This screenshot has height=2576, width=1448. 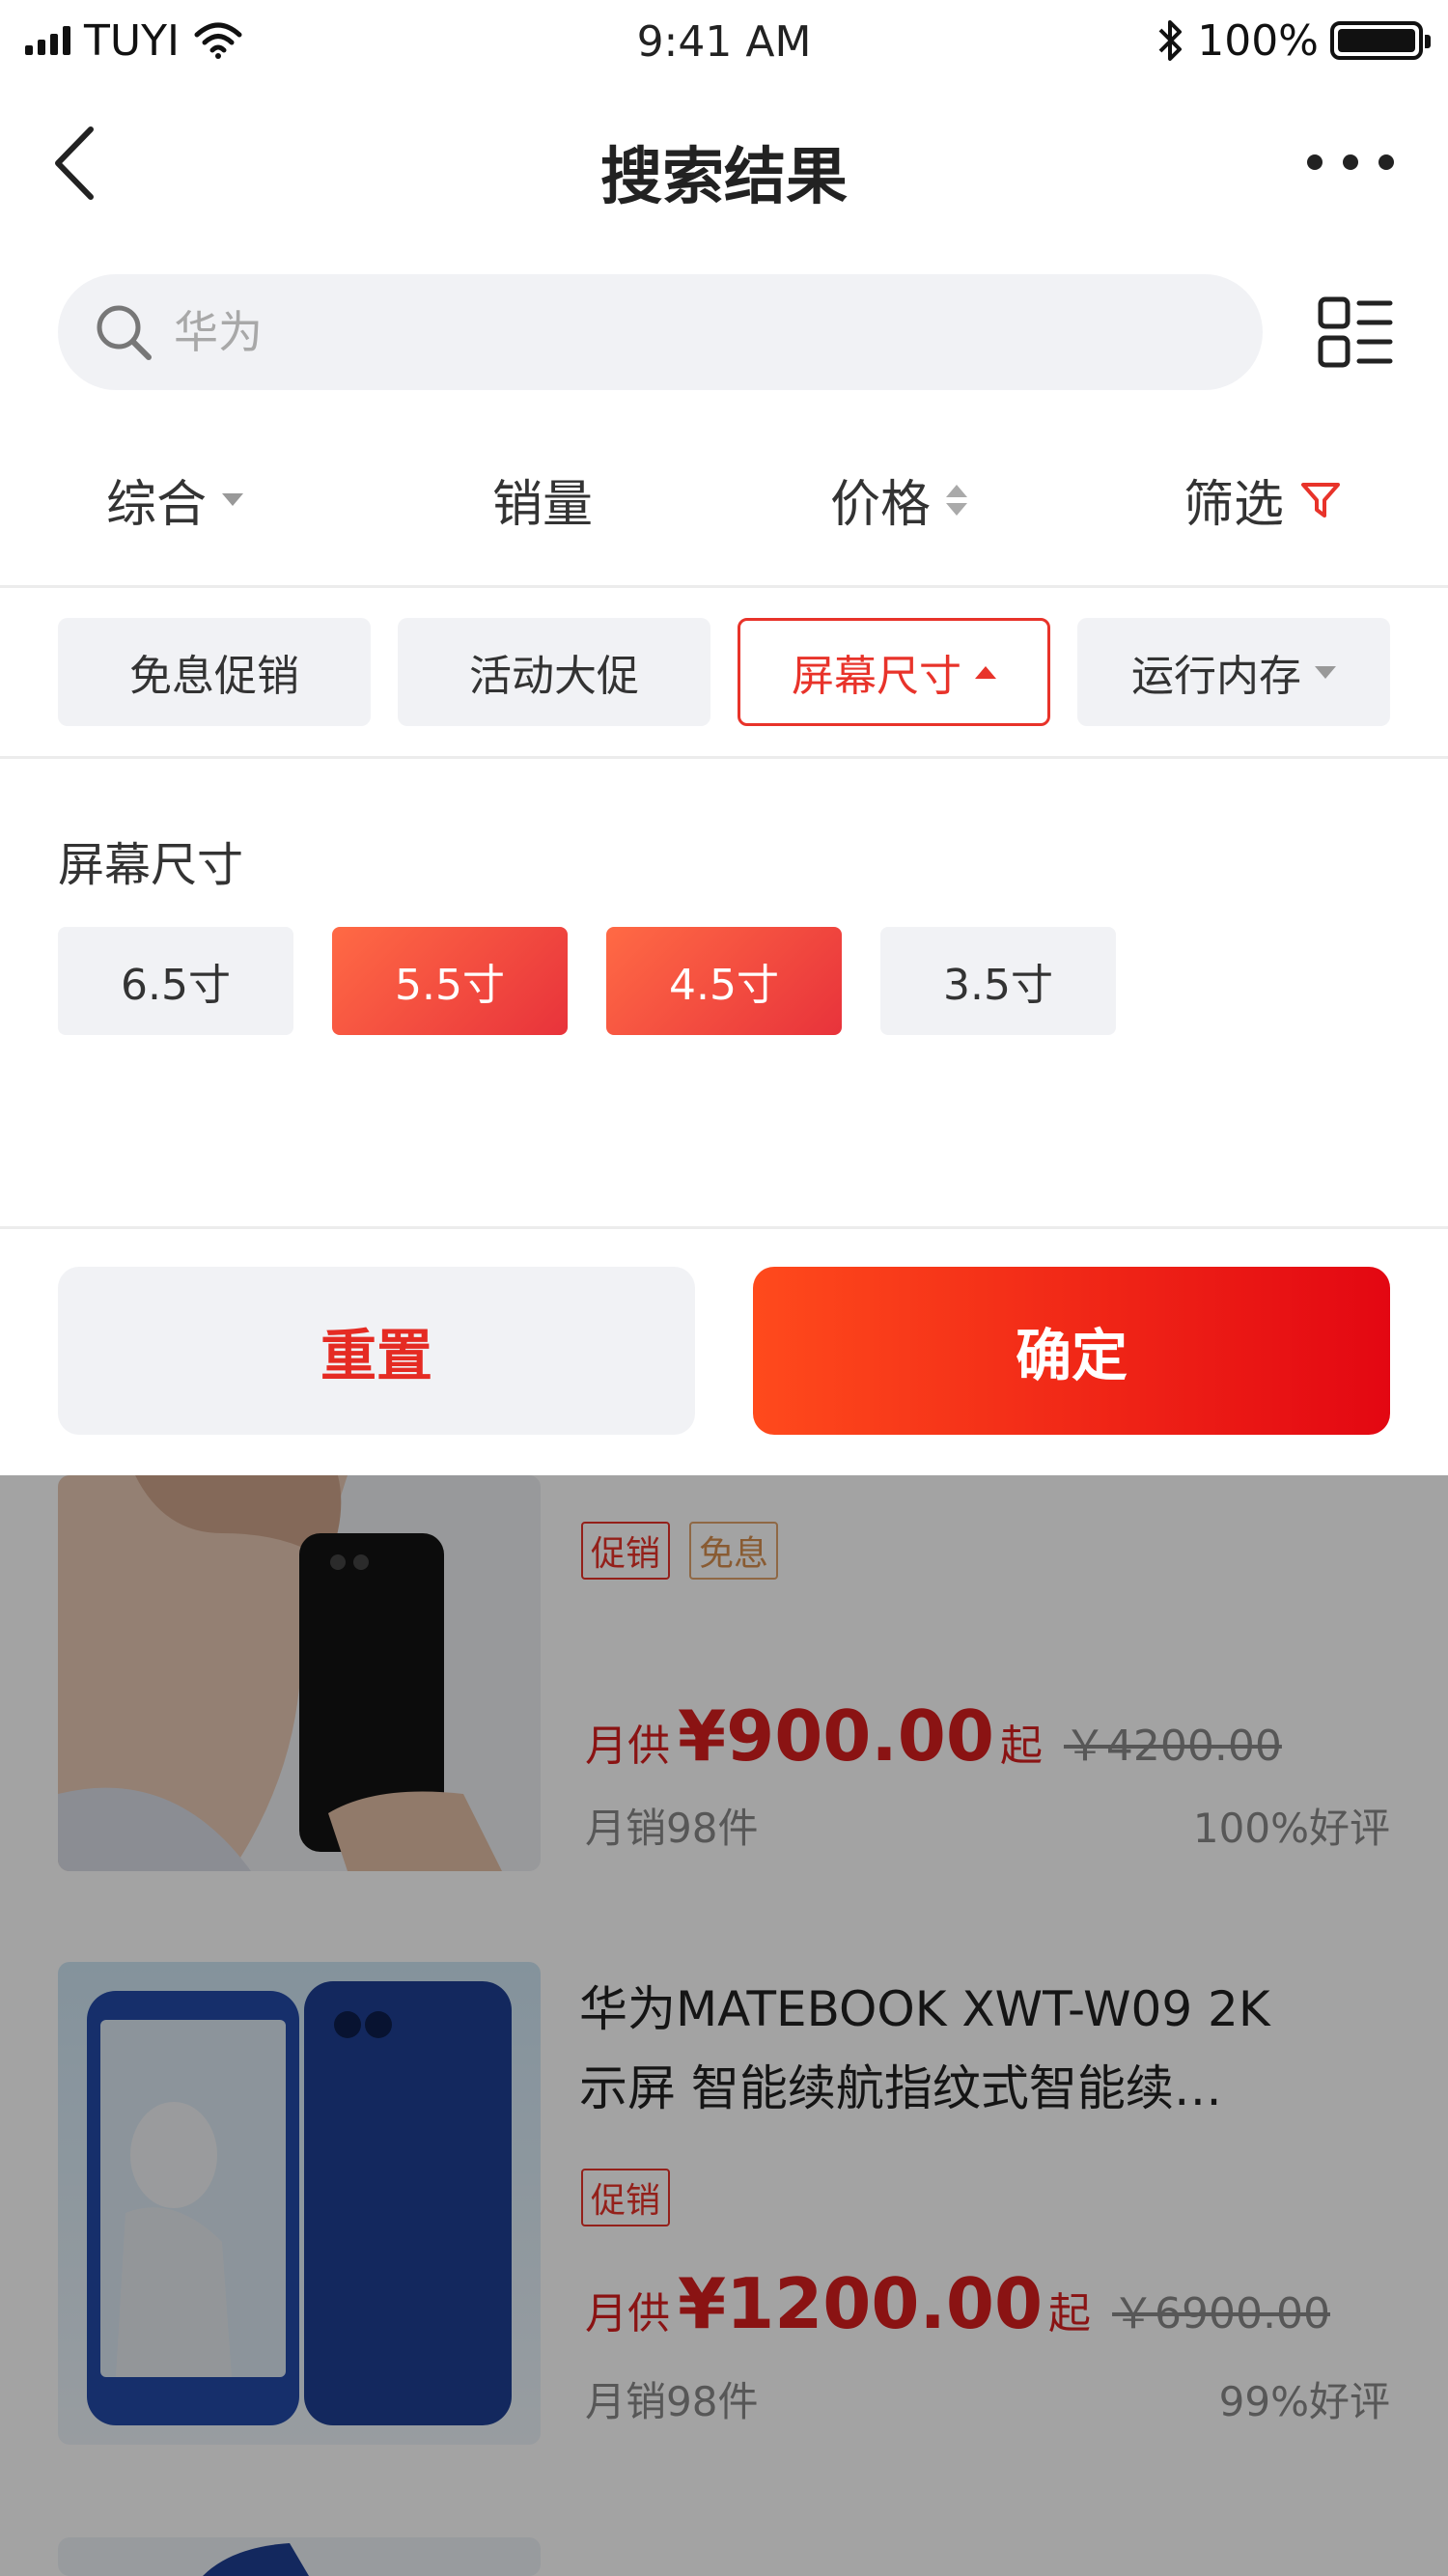 What do you see at coordinates (724, 674) in the screenshot?
I see `filter-tag-row: 免息促销 活动大促 屏幕尺寸 运行内存` at bounding box center [724, 674].